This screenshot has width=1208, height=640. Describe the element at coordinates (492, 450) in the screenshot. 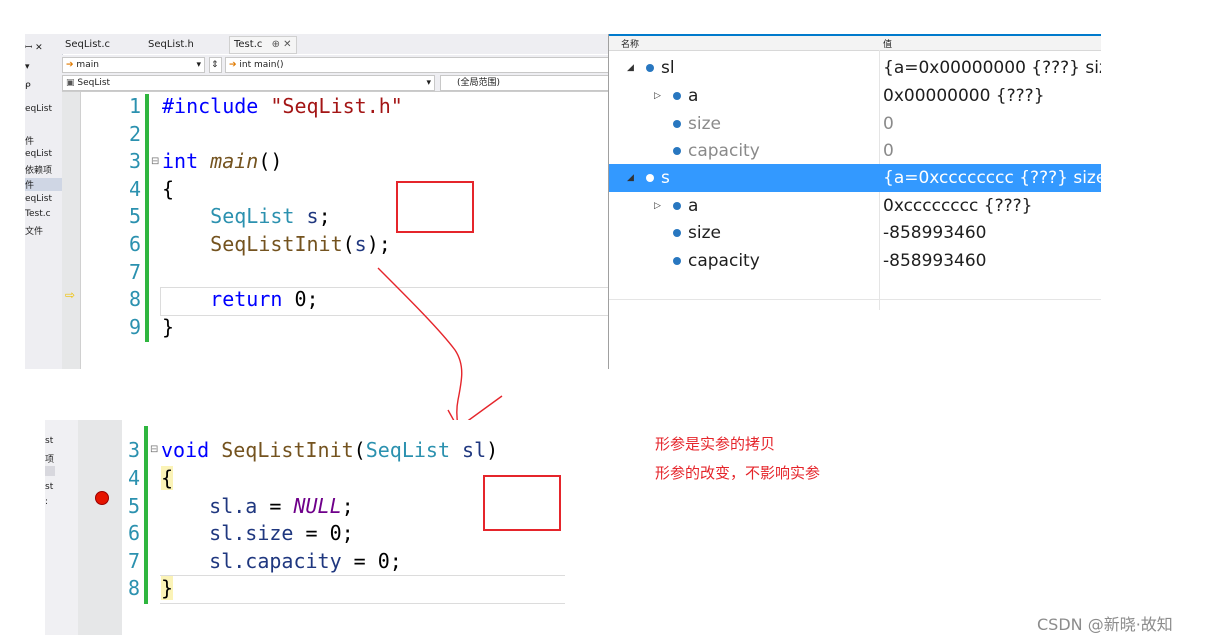

I see `code-punctuation: )` at that location.